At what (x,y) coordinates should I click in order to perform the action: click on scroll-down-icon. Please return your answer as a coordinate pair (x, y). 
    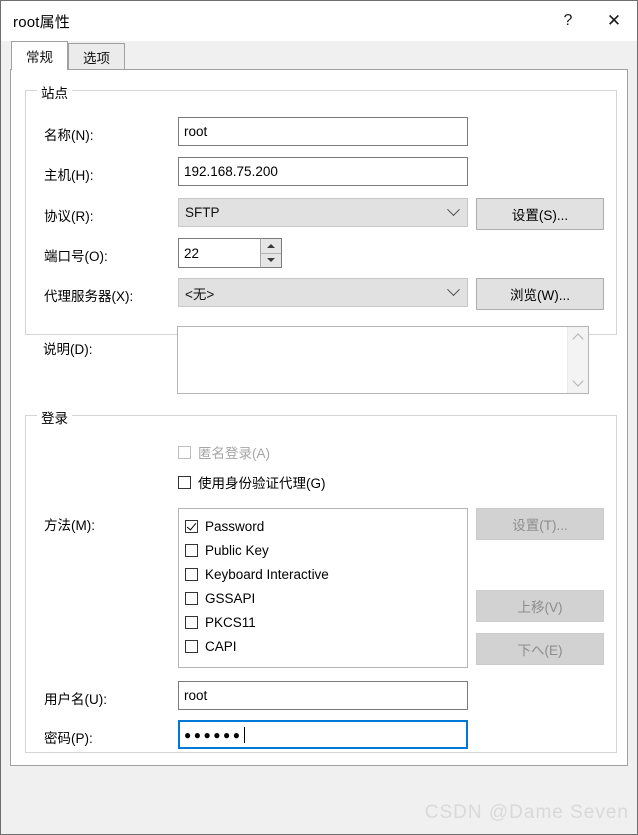
    Looking at the image, I should click on (578, 381).